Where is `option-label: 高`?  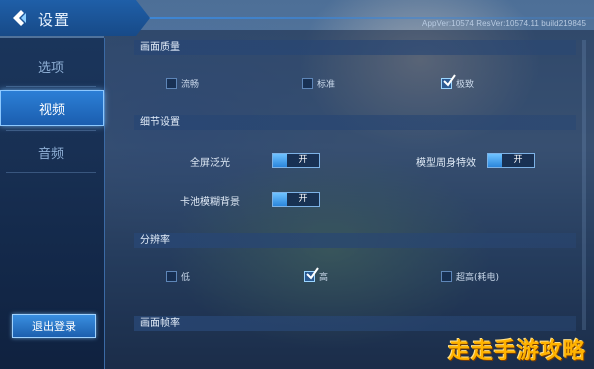 option-label: 高 is located at coordinates (324, 278).